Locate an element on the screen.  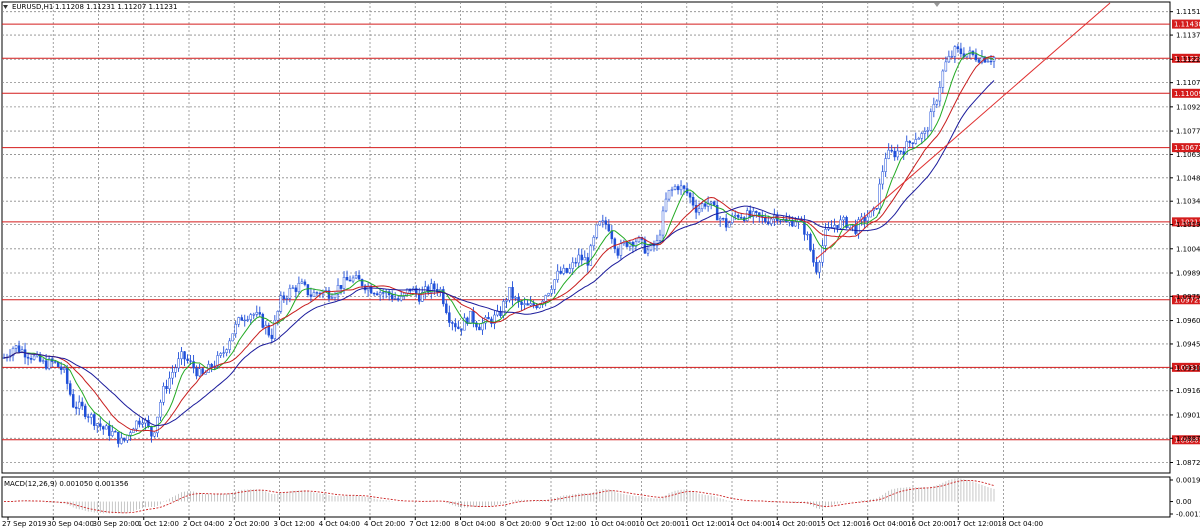
time-axis-label: 1 Oct 12:00 is located at coordinates (158, 524).